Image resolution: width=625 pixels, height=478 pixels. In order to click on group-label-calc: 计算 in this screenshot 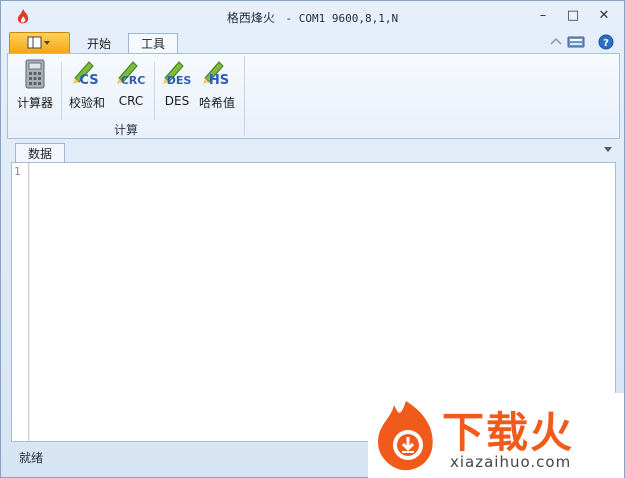, I will do `click(125, 130)`.